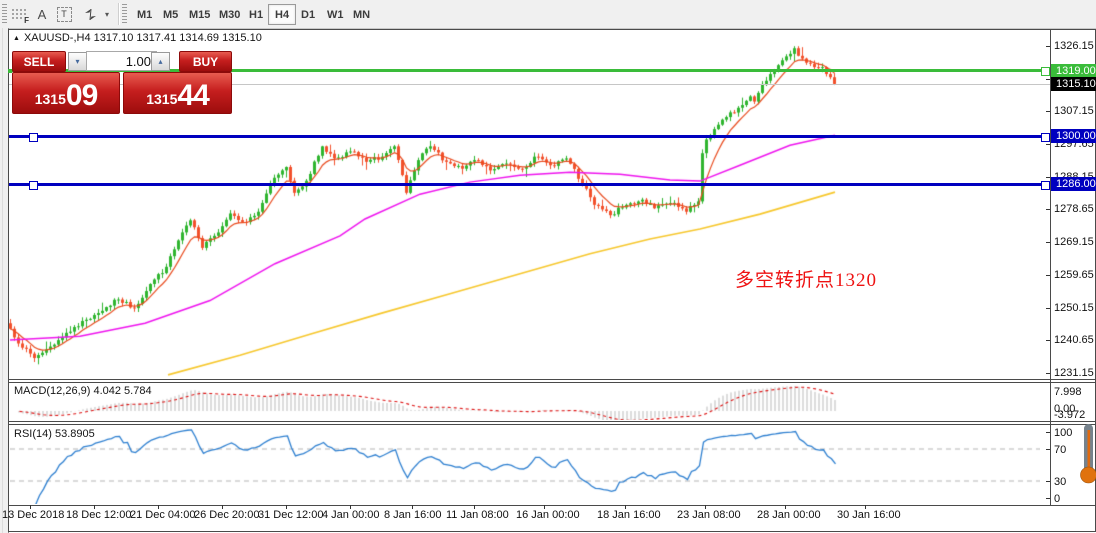 The height and width of the screenshot is (533, 1096). Describe the element at coordinates (42, 14) in the screenshot. I see `text-label-tool-button: A` at that location.